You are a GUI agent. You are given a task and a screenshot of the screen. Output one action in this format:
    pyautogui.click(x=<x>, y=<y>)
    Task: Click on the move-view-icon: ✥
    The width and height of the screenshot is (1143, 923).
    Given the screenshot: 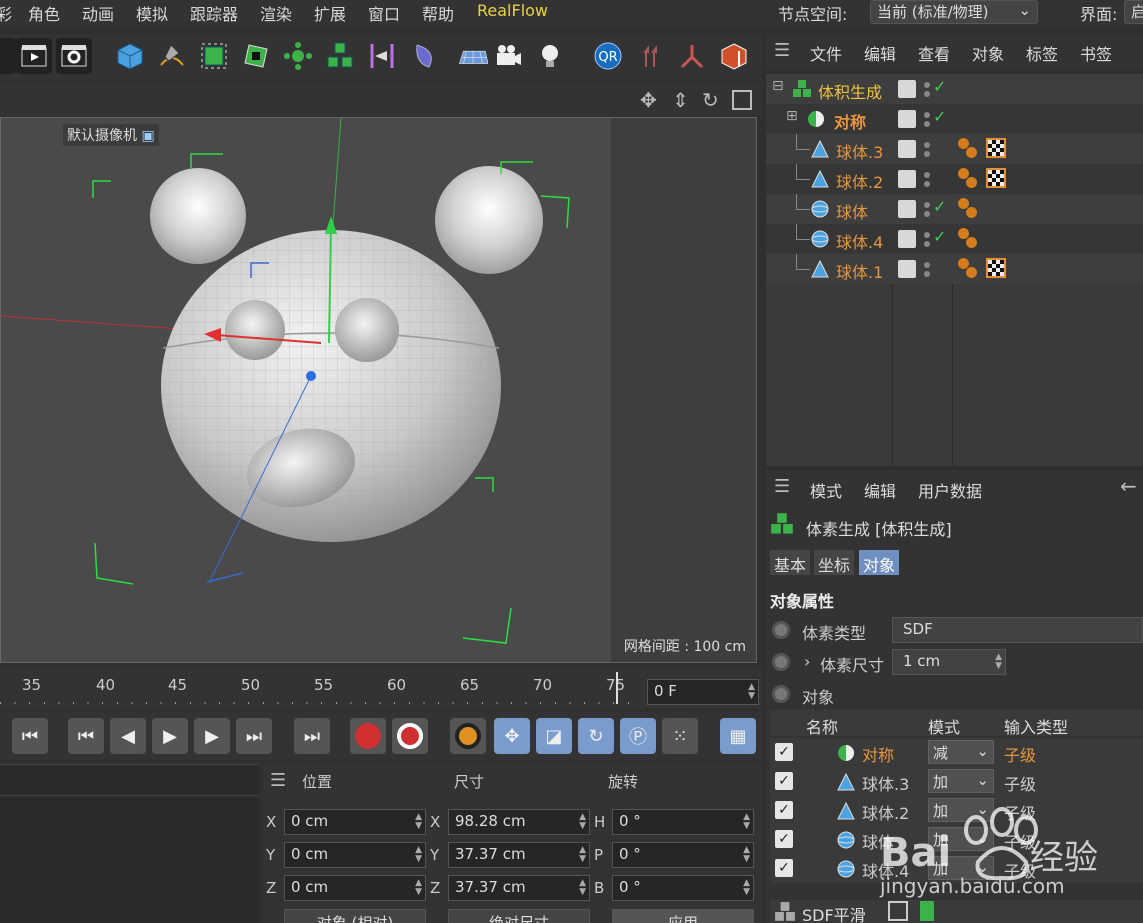 What is the action you would take?
    pyautogui.click(x=648, y=100)
    